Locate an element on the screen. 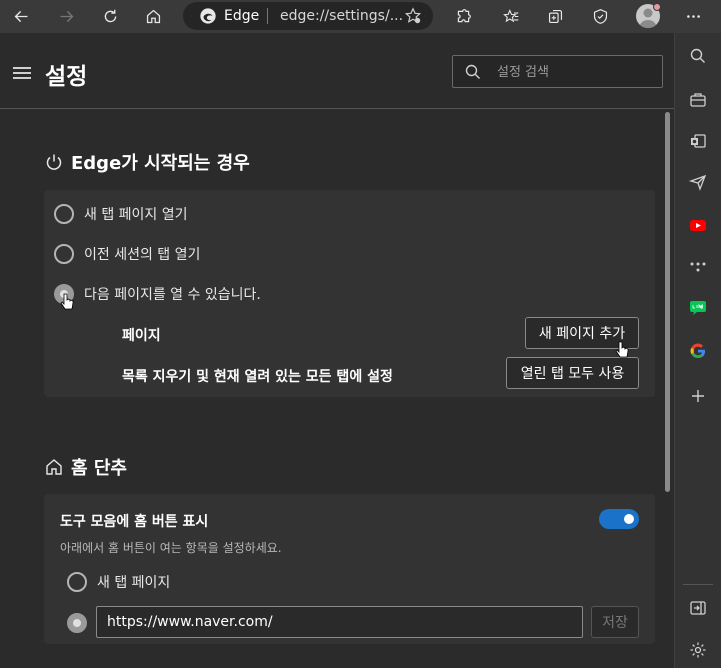 Image resolution: width=721 pixels, height=668 pixels. use-open-tabs-button: 열린 탭 모두 사용 is located at coordinates (572, 373).